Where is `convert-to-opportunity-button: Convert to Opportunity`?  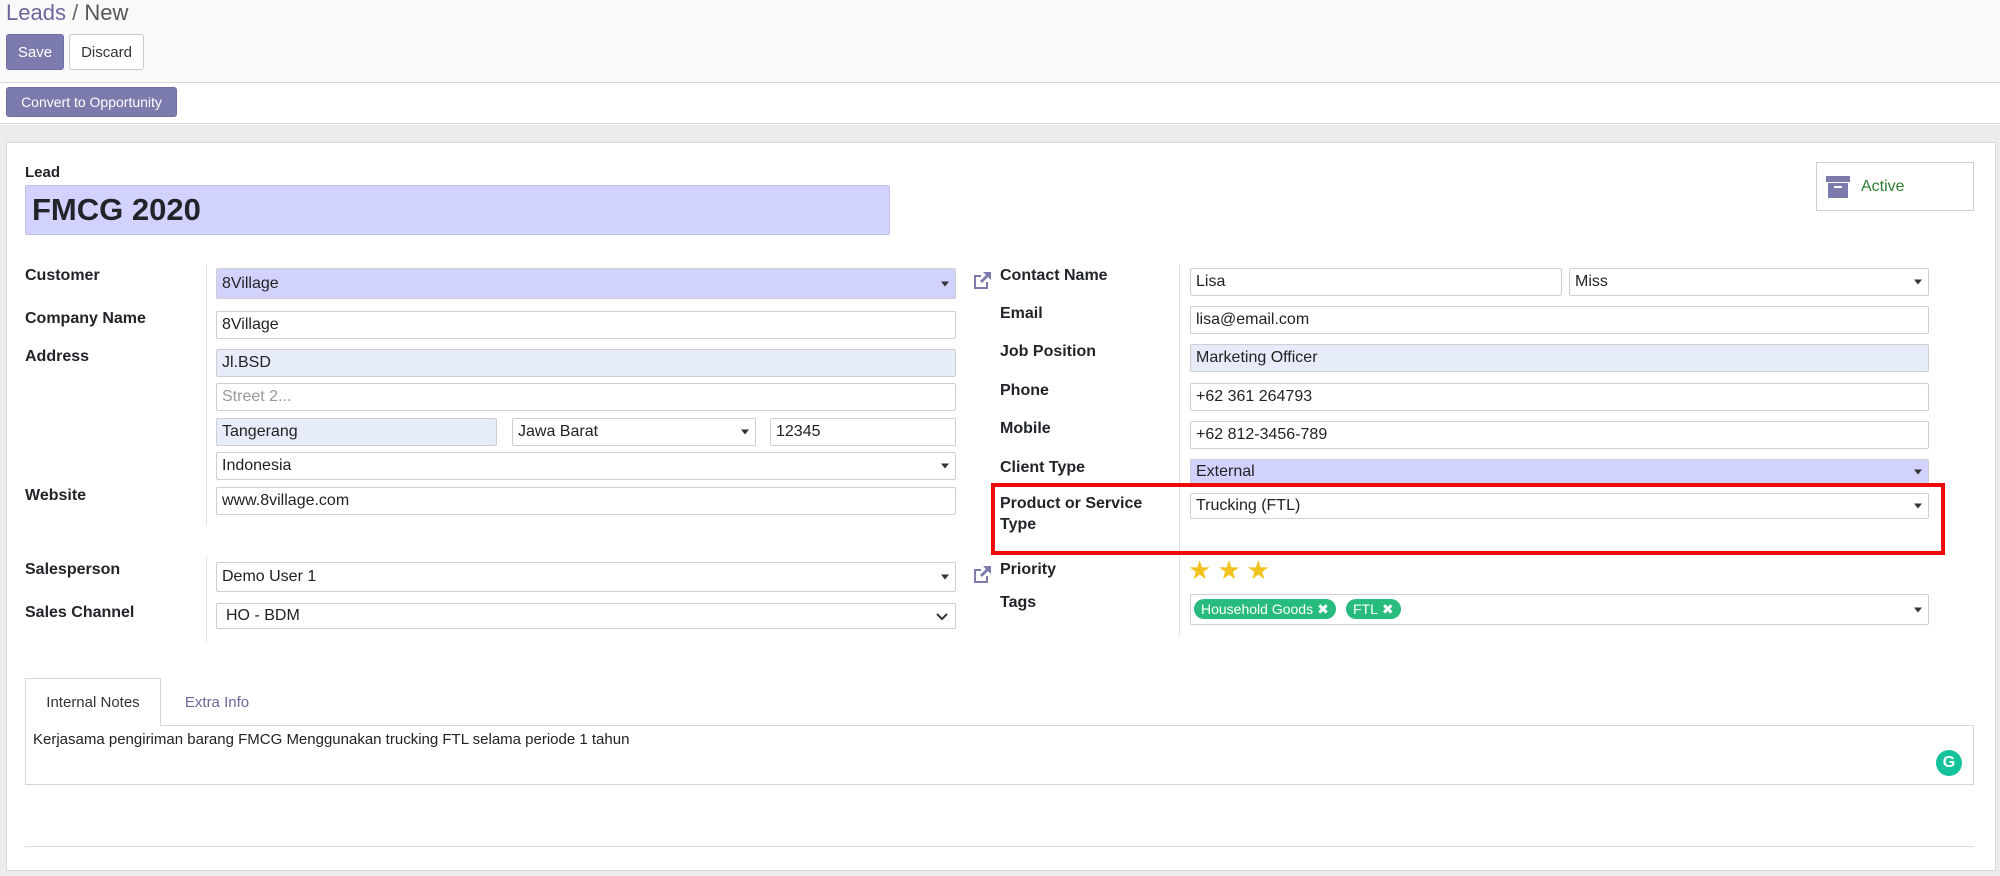 convert-to-opportunity-button: Convert to Opportunity is located at coordinates (91, 102).